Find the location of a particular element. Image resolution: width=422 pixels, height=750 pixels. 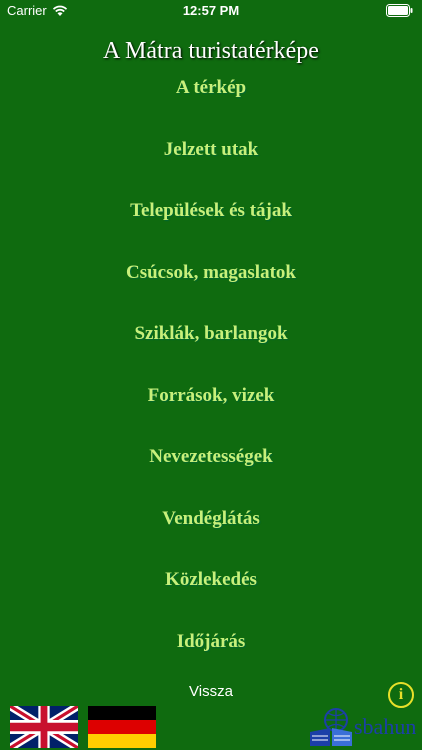

menu-item-peaks: Csúcsok, magaslatok is located at coordinates (211, 288).